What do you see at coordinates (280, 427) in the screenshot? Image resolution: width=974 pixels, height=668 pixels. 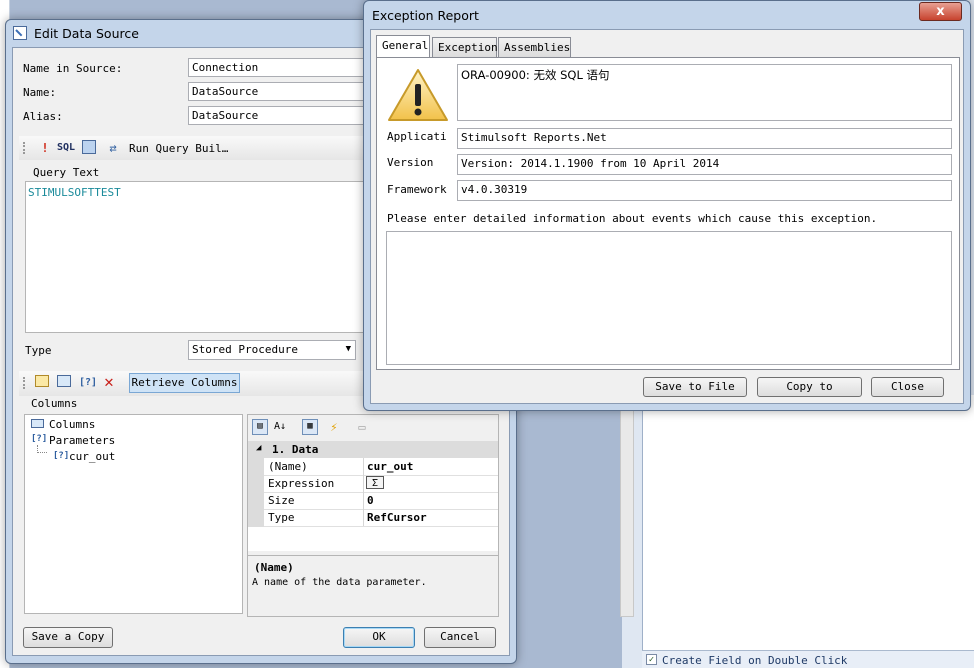 I see `alphabetical-sort-icon: A↓` at bounding box center [280, 427].